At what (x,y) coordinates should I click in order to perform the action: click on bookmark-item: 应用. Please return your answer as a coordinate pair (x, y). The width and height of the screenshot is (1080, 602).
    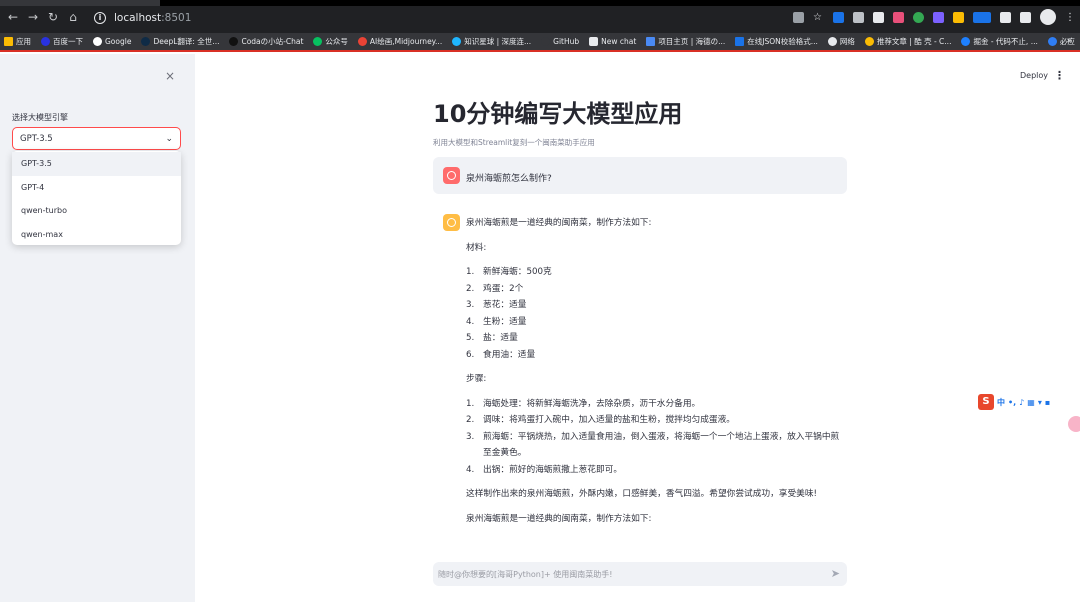
    Looking at the image, I should click on (17, 41).